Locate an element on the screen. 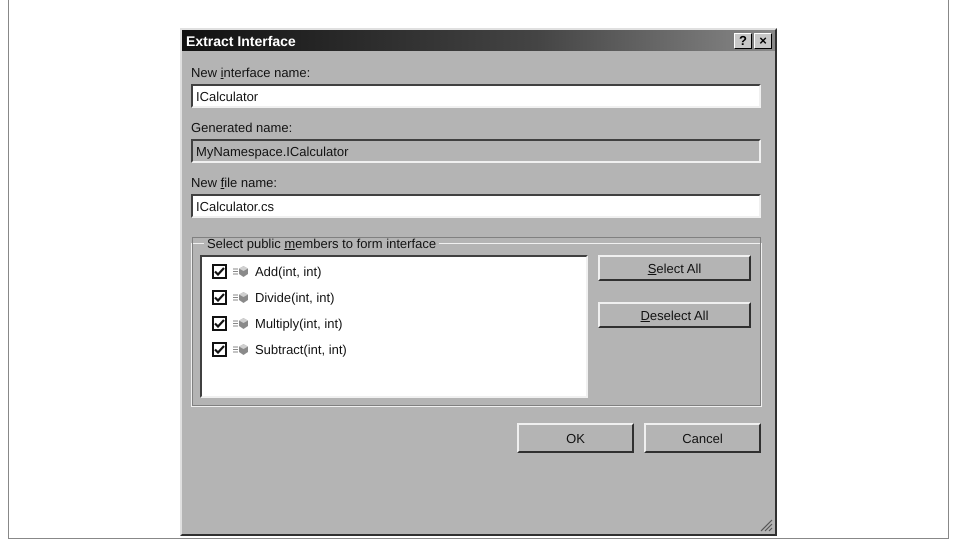  group-label: Select public members to form interface is located at coordinates (322, 243).